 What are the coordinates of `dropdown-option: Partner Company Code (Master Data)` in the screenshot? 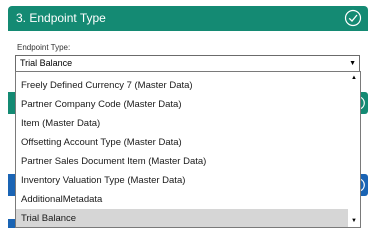 It's located at (182, 104).